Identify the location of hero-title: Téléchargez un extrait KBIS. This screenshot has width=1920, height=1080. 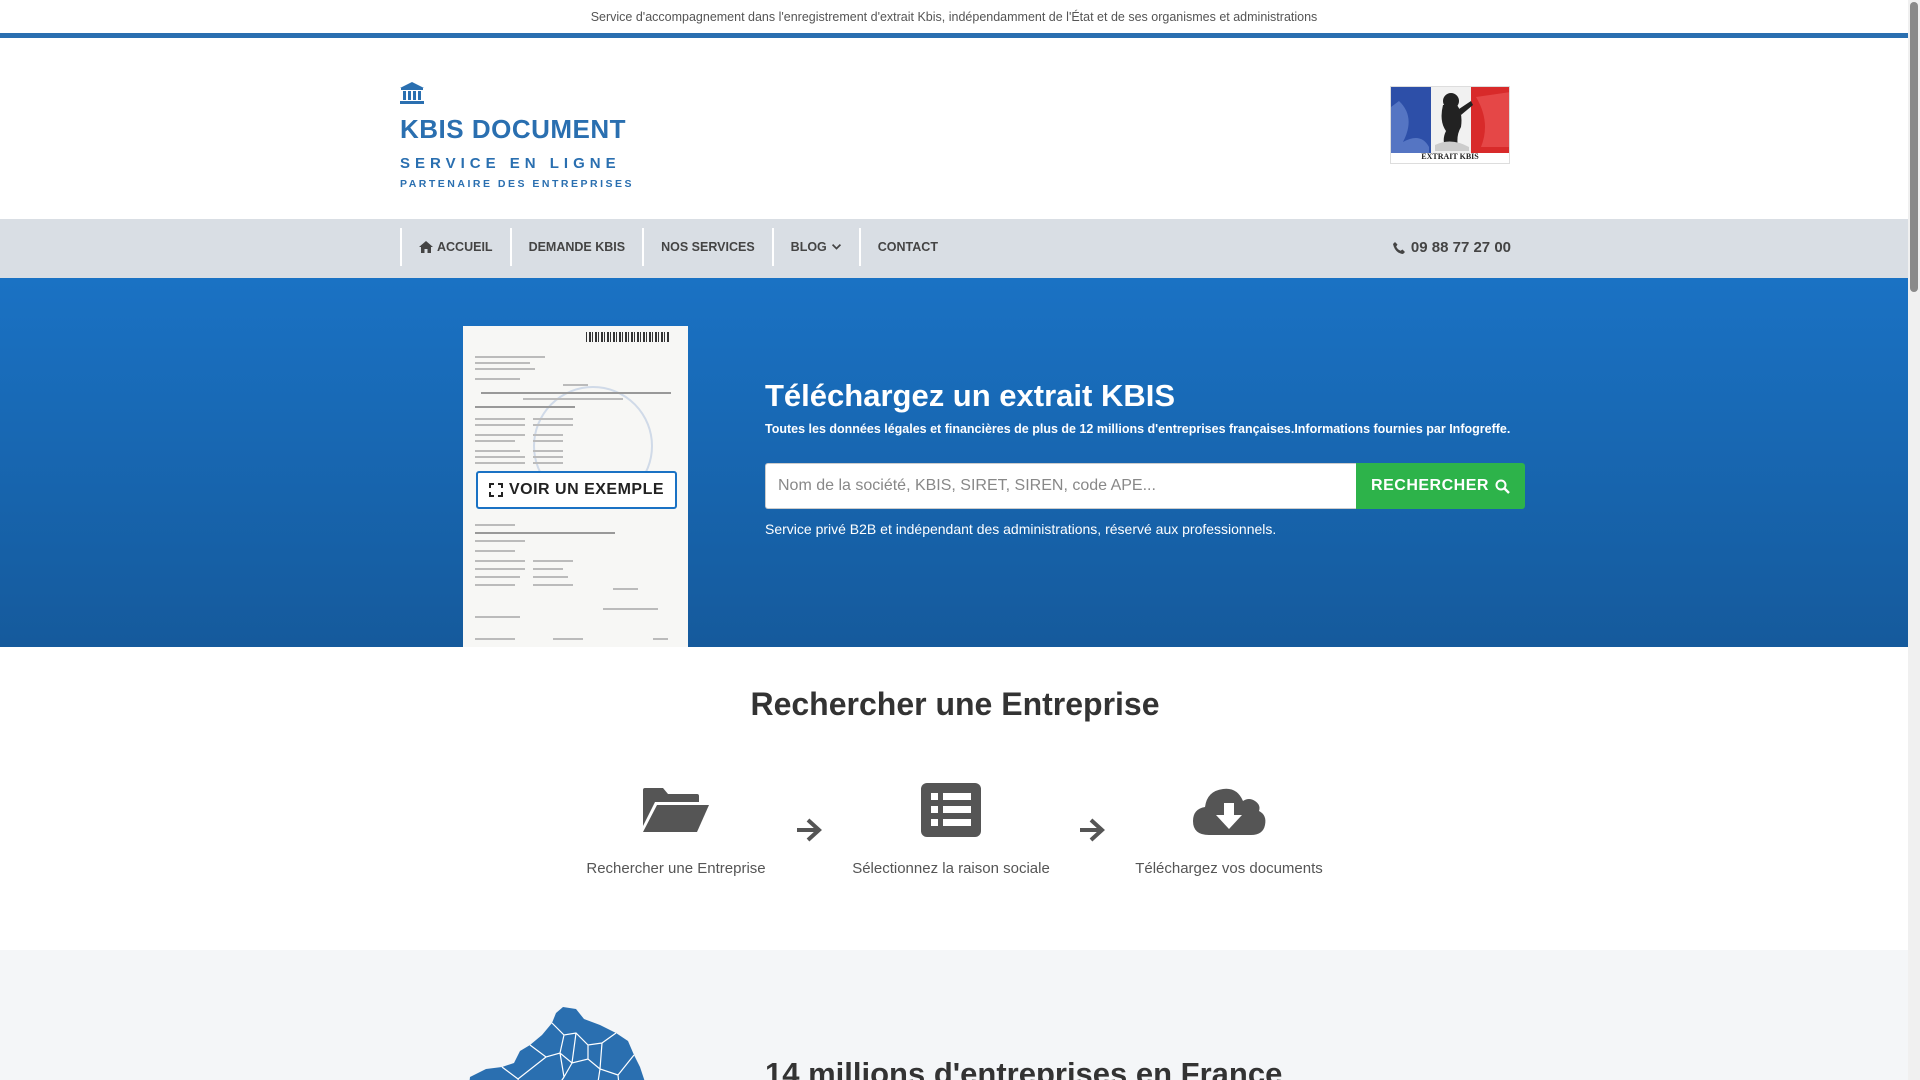
(970, 395).